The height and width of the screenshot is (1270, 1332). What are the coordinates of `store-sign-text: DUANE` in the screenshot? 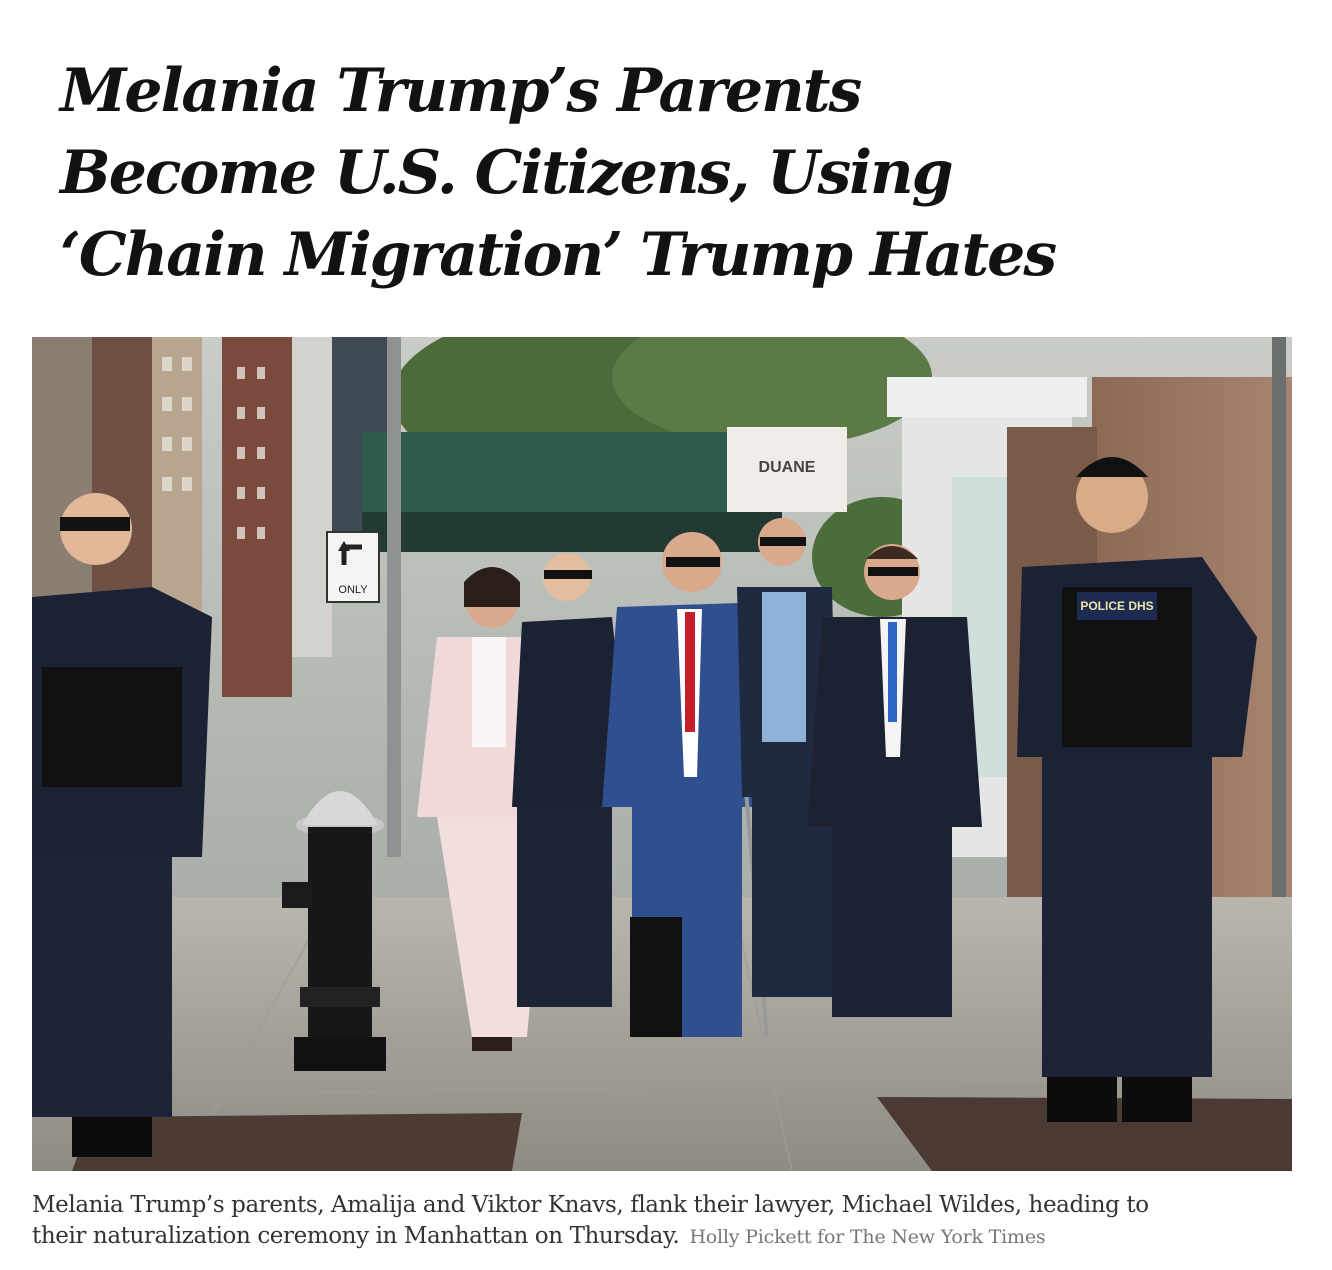 It's located at (787, 467).